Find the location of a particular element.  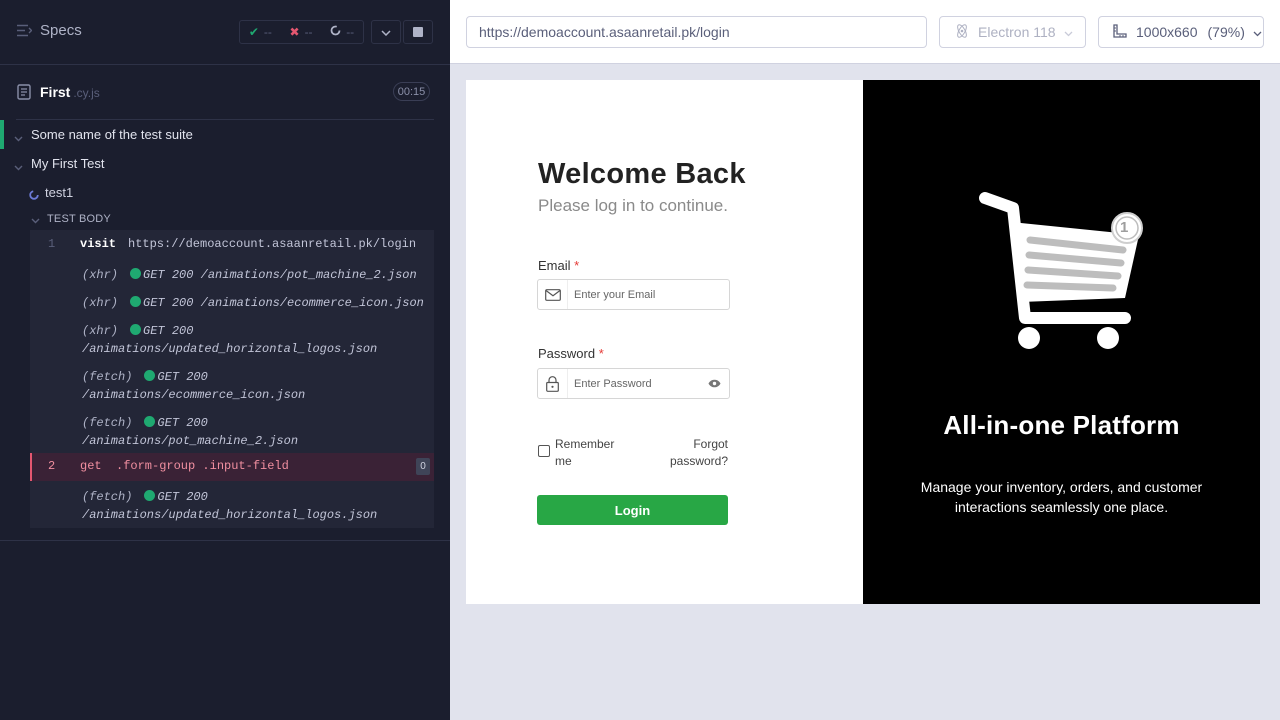

x-icon: ✖ is located at coordinates (294, 32).